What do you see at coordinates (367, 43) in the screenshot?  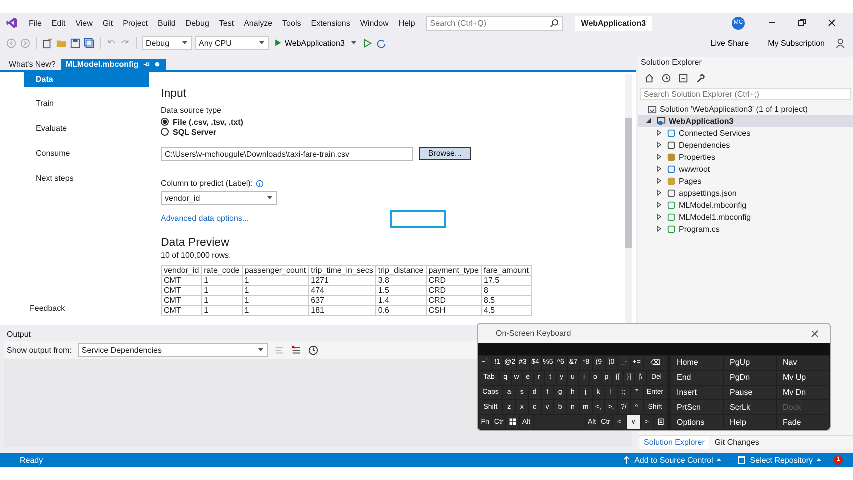 I see `play-outline-icon` at bounding box center [367, 43].